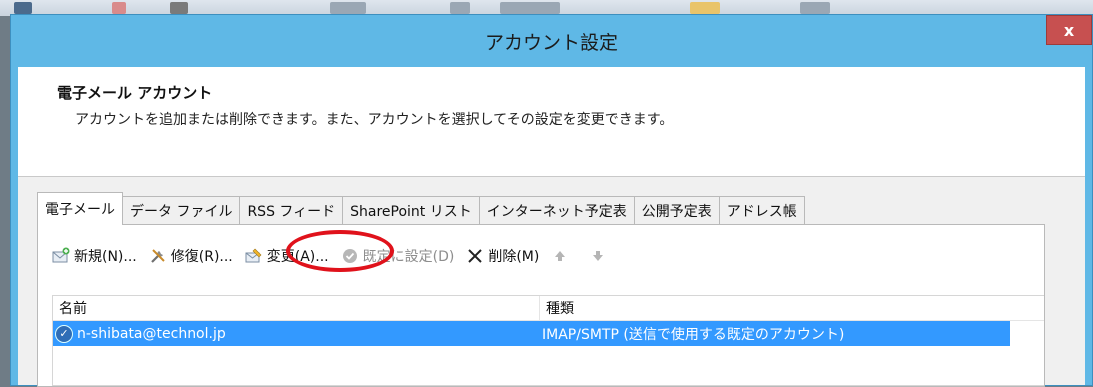 Image resolution: width=1093 pixels, height=387 pixels. What do you see at coordinates (556, 210) in the screenshot?
I see `tab-internet-calendars: インターネット予定表` at bounding box center [556, 210].